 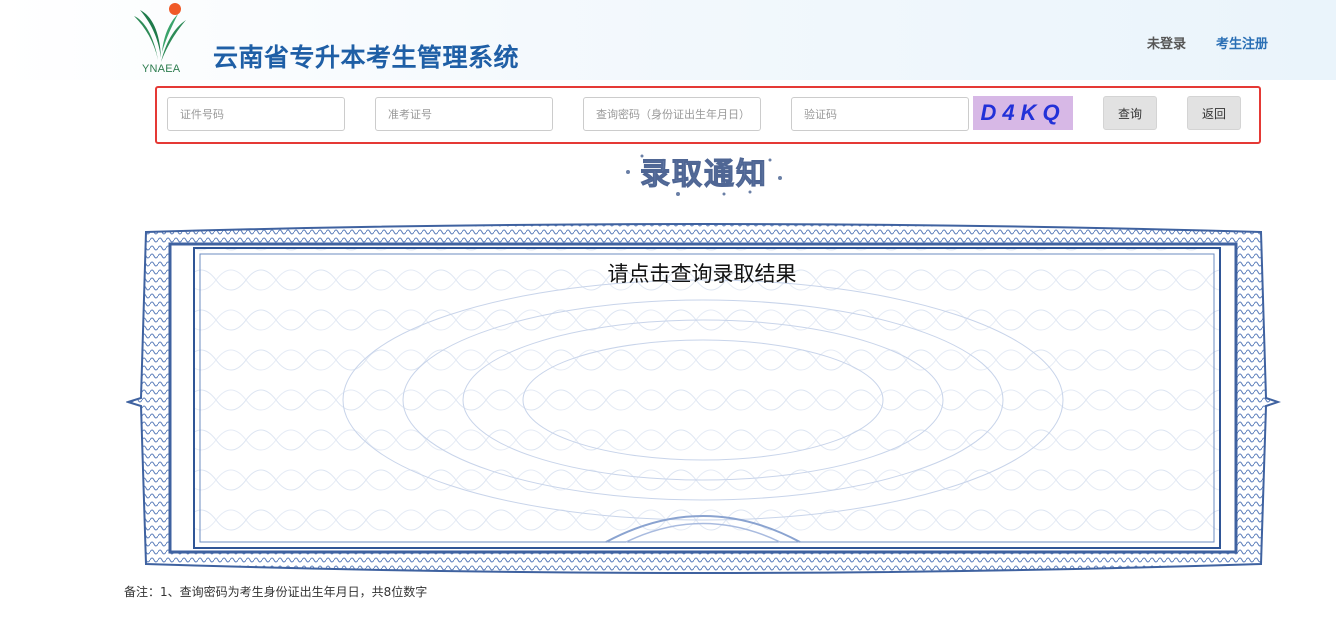 I want to click on captcha-image: D4KQ, so click(x=1023, y=113).